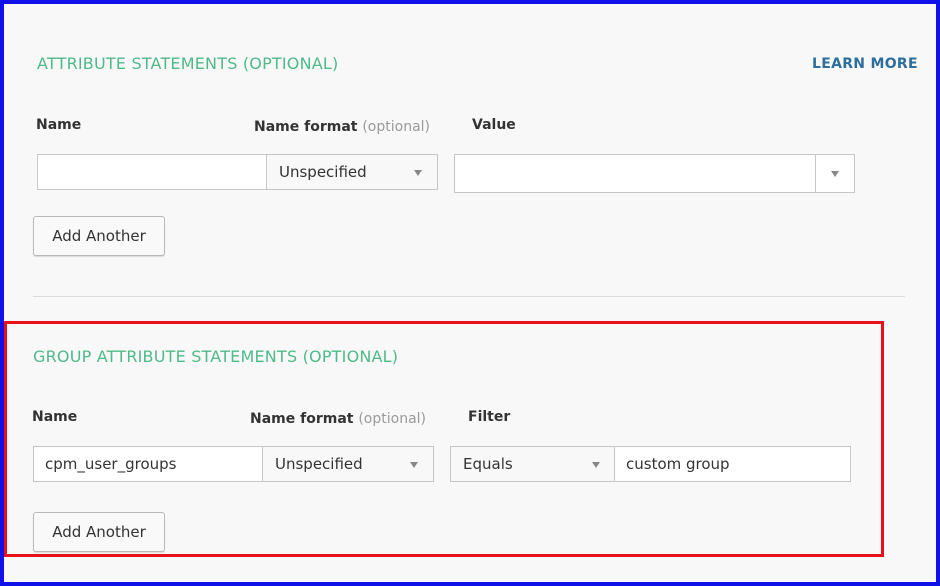 The width and height of the screenshot is (940, 586). I want to click on attribute-name-format-value: Unspecified, so click(323, 172).